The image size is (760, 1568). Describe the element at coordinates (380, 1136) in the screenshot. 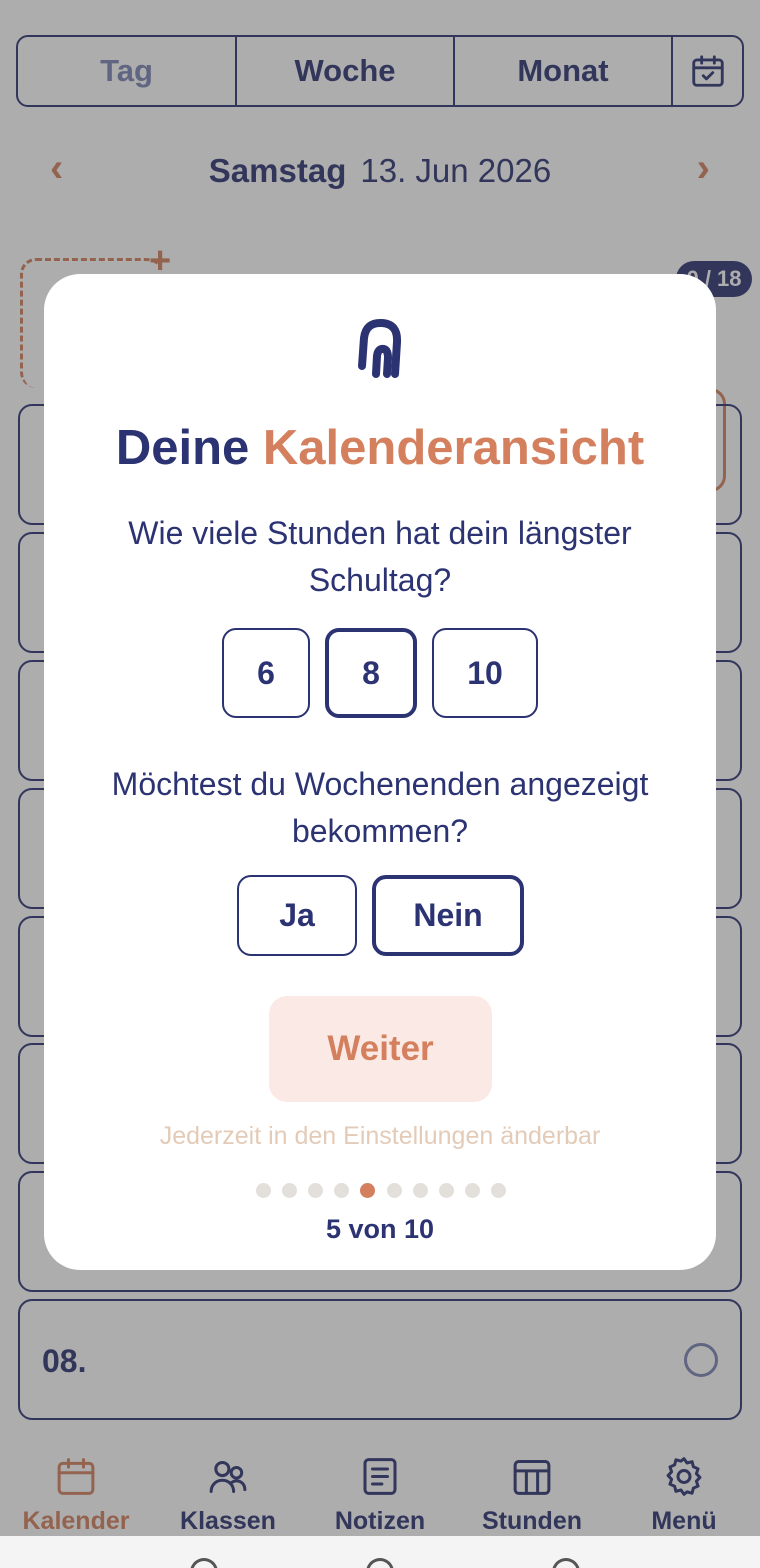

I see `settings-hint: Jederzeit in den Einstellungen änderbar` at that location.